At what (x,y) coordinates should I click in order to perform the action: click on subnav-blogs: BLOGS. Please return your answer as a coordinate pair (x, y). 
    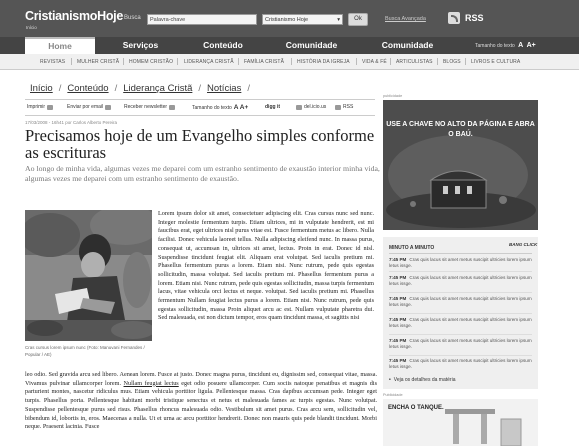
    Looking at the image, I should click on (452, 62).